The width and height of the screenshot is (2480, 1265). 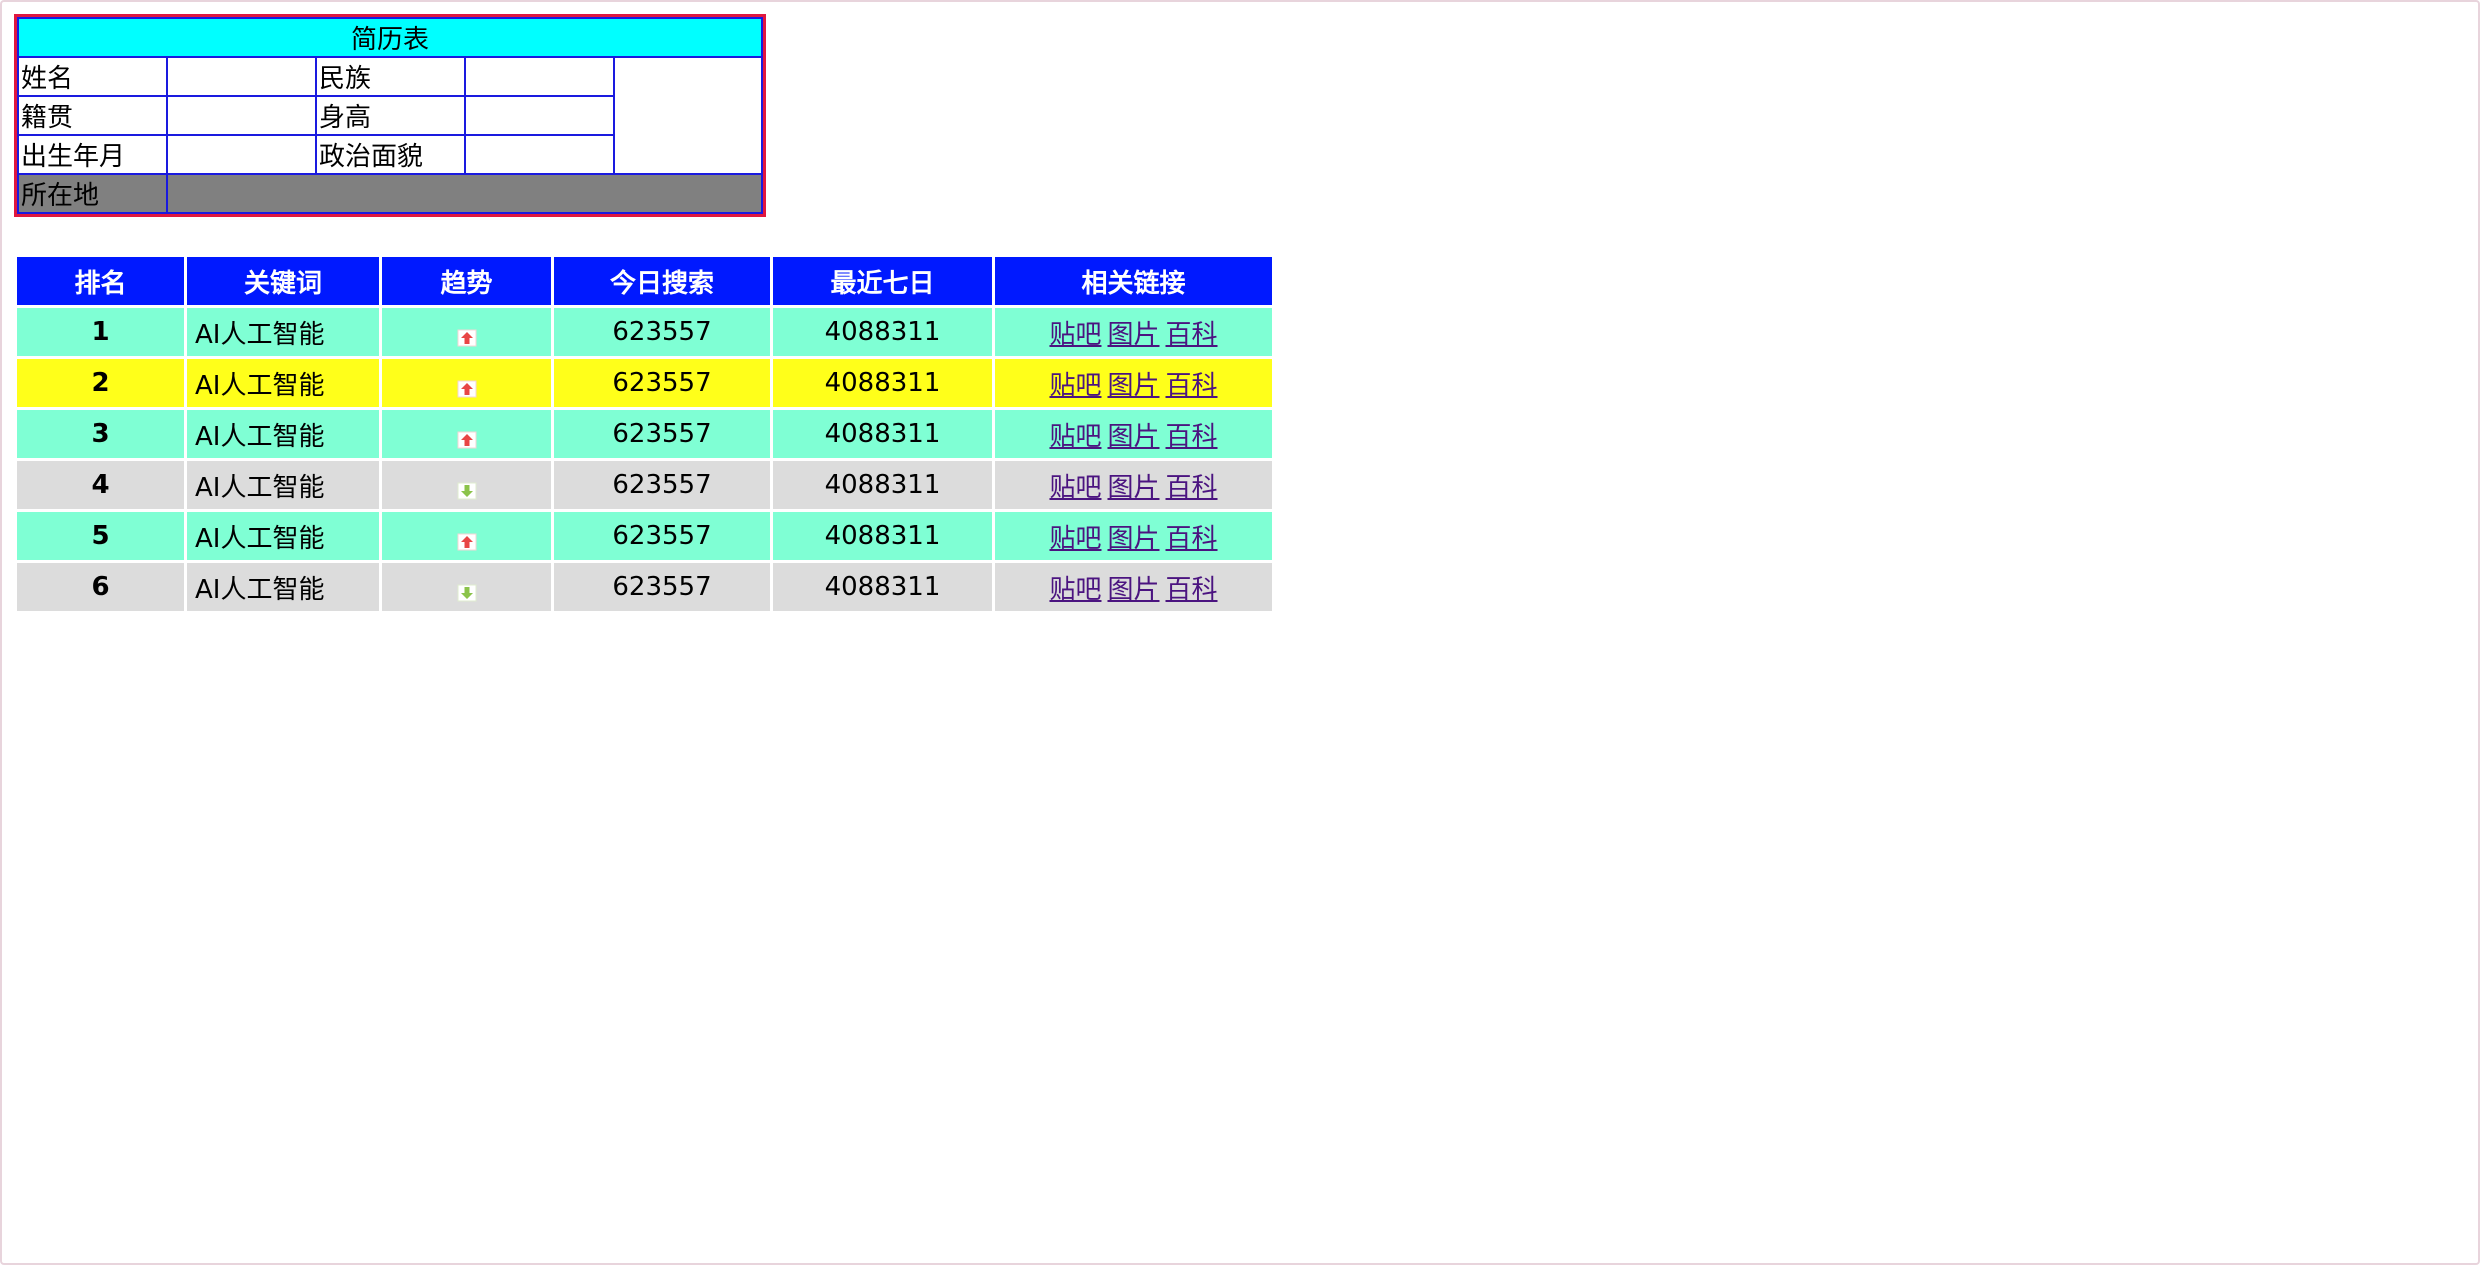 What do you see at coordinates (390, 76) in the screenshot?
I see `resume-label-ethnicity: 民族` at bounding box center [390, 76].